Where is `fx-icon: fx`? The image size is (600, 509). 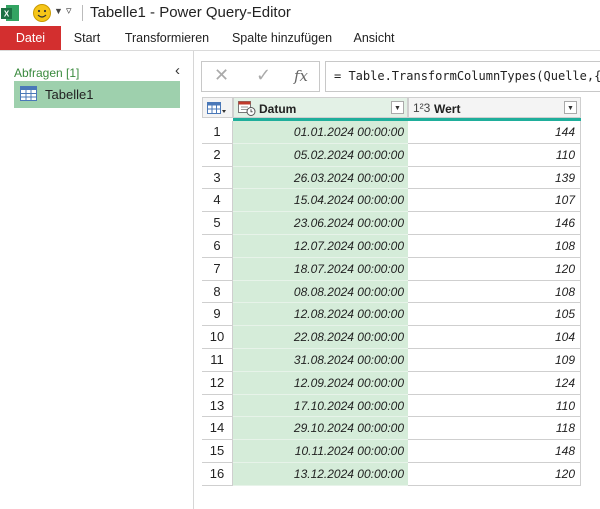
fx-icon: fx is located at coordinates (301, 76).